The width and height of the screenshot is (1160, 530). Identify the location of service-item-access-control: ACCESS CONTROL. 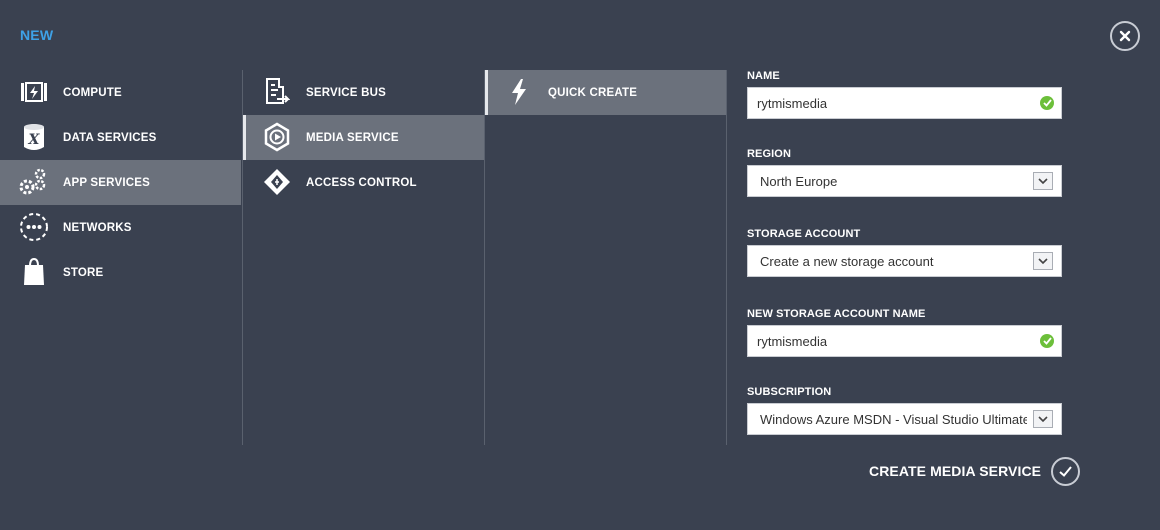
(363, 182).